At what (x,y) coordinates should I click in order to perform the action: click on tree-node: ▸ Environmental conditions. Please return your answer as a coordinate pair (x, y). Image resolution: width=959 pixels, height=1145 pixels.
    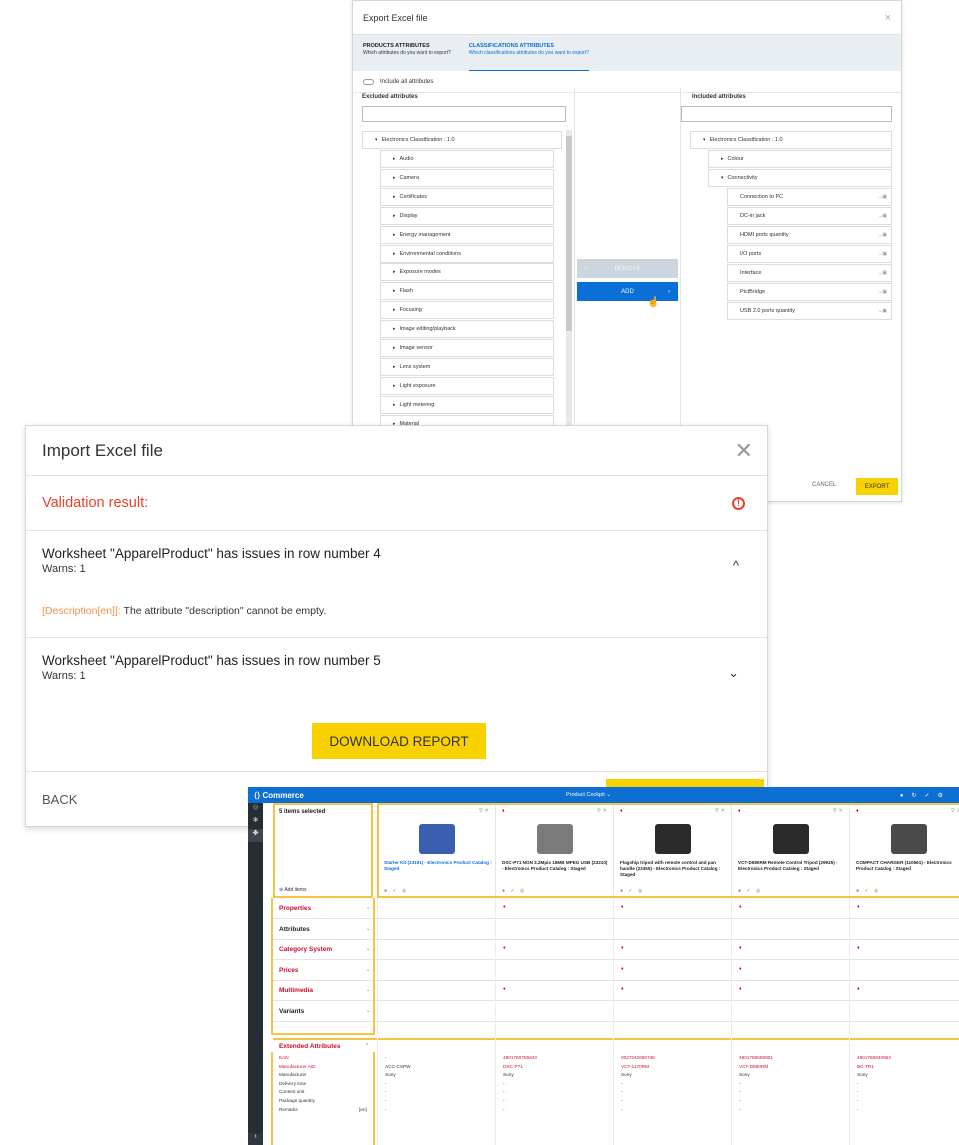
    Looking at the image, I should click on (467, 253).